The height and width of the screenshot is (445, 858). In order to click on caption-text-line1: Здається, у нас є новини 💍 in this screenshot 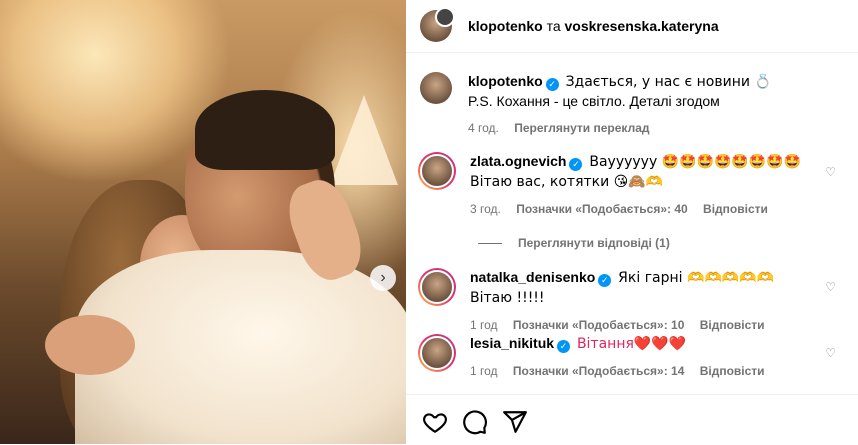, I will do `click(668, 82)`.